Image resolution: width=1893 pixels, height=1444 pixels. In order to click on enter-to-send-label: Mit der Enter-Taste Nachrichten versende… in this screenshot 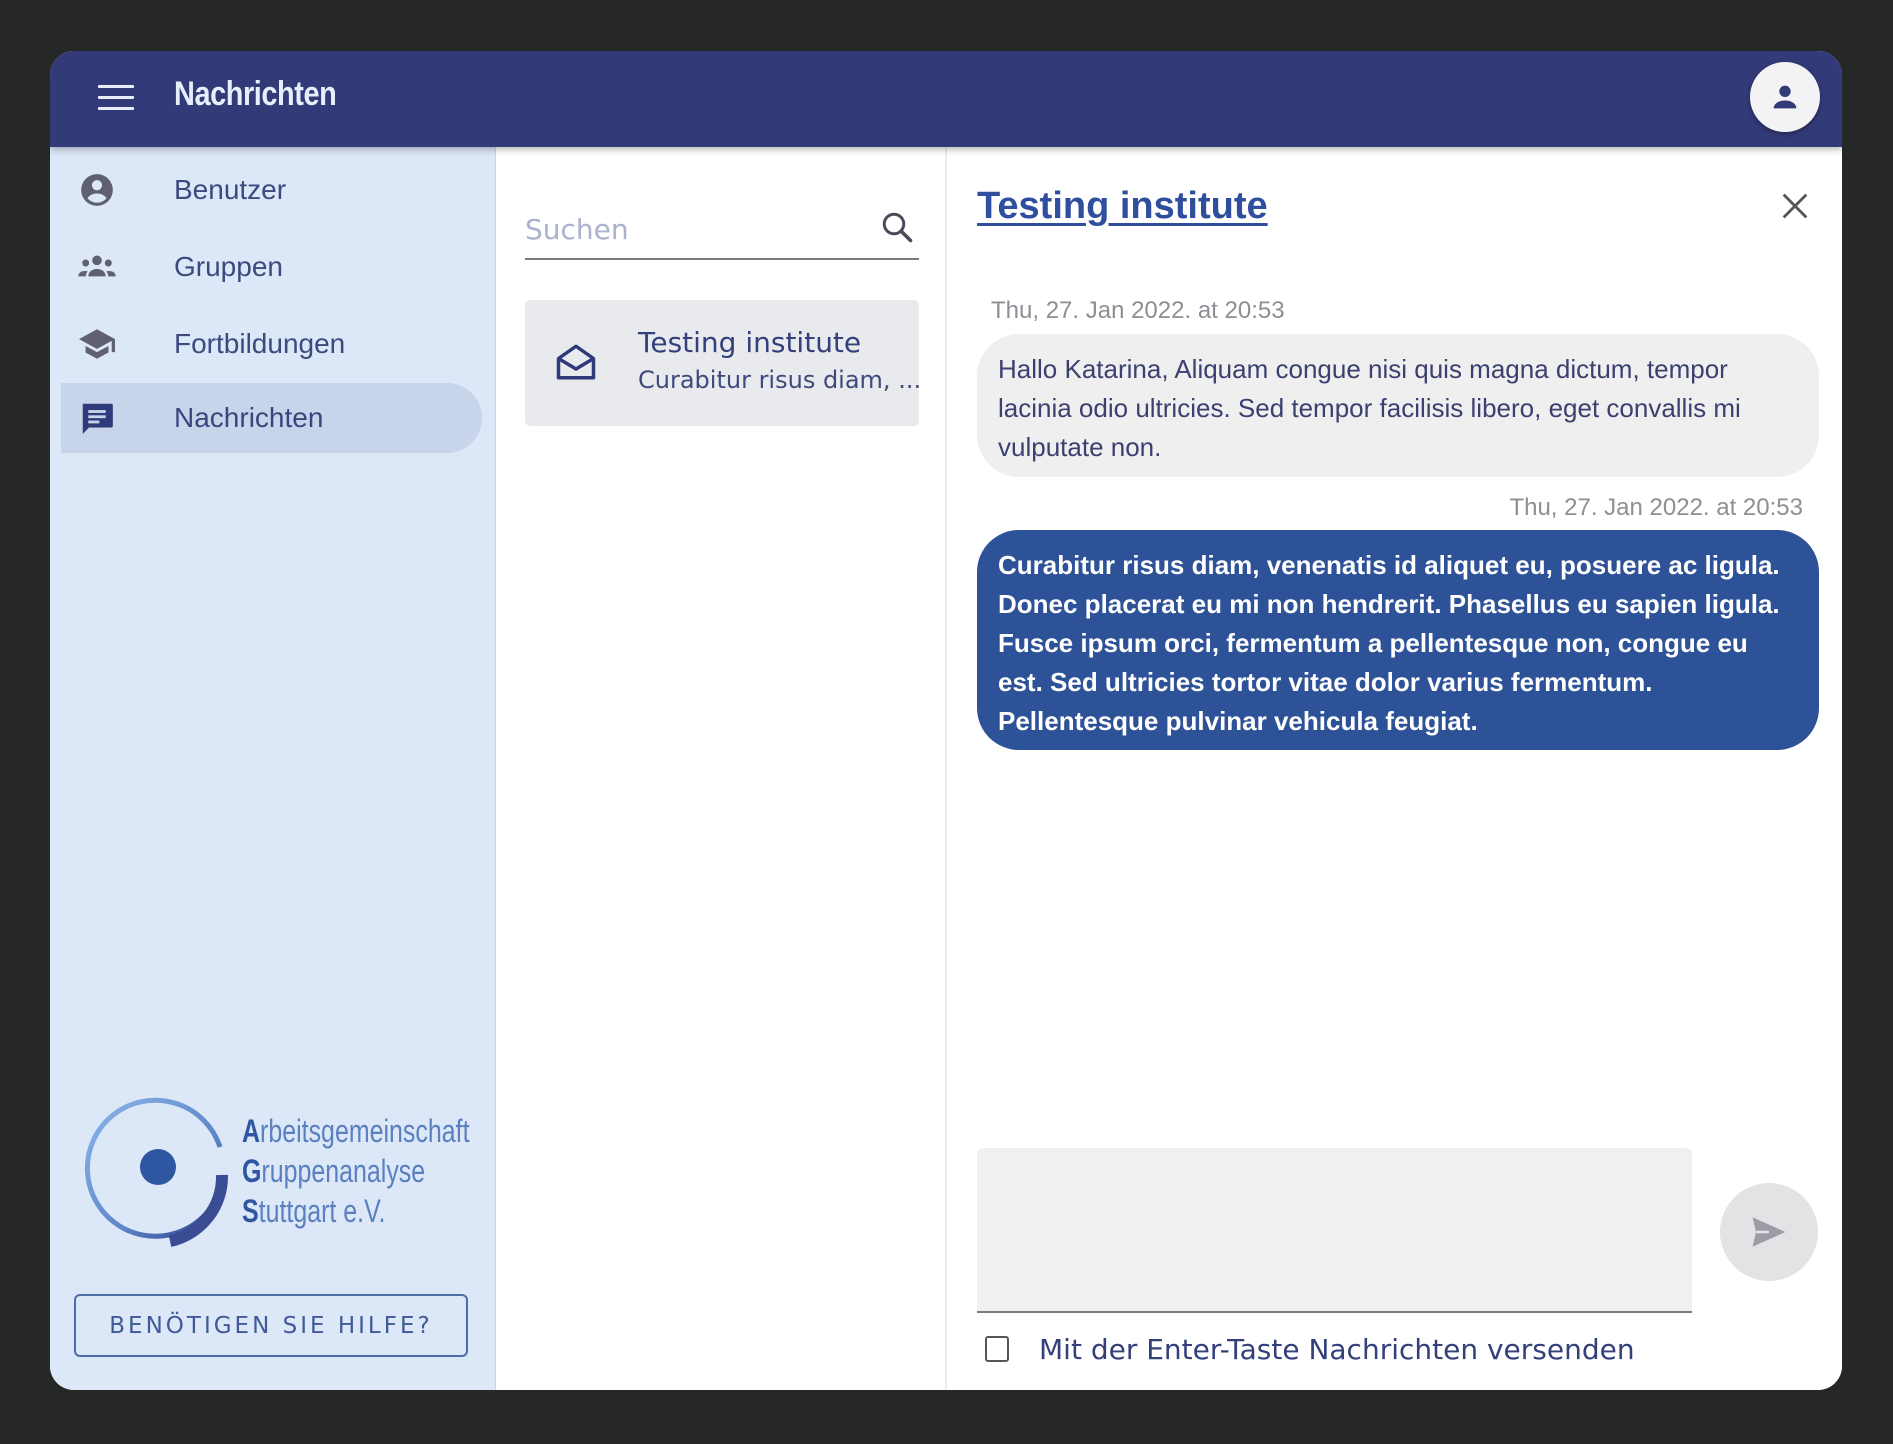, I will do `click(1337, 1349)`.